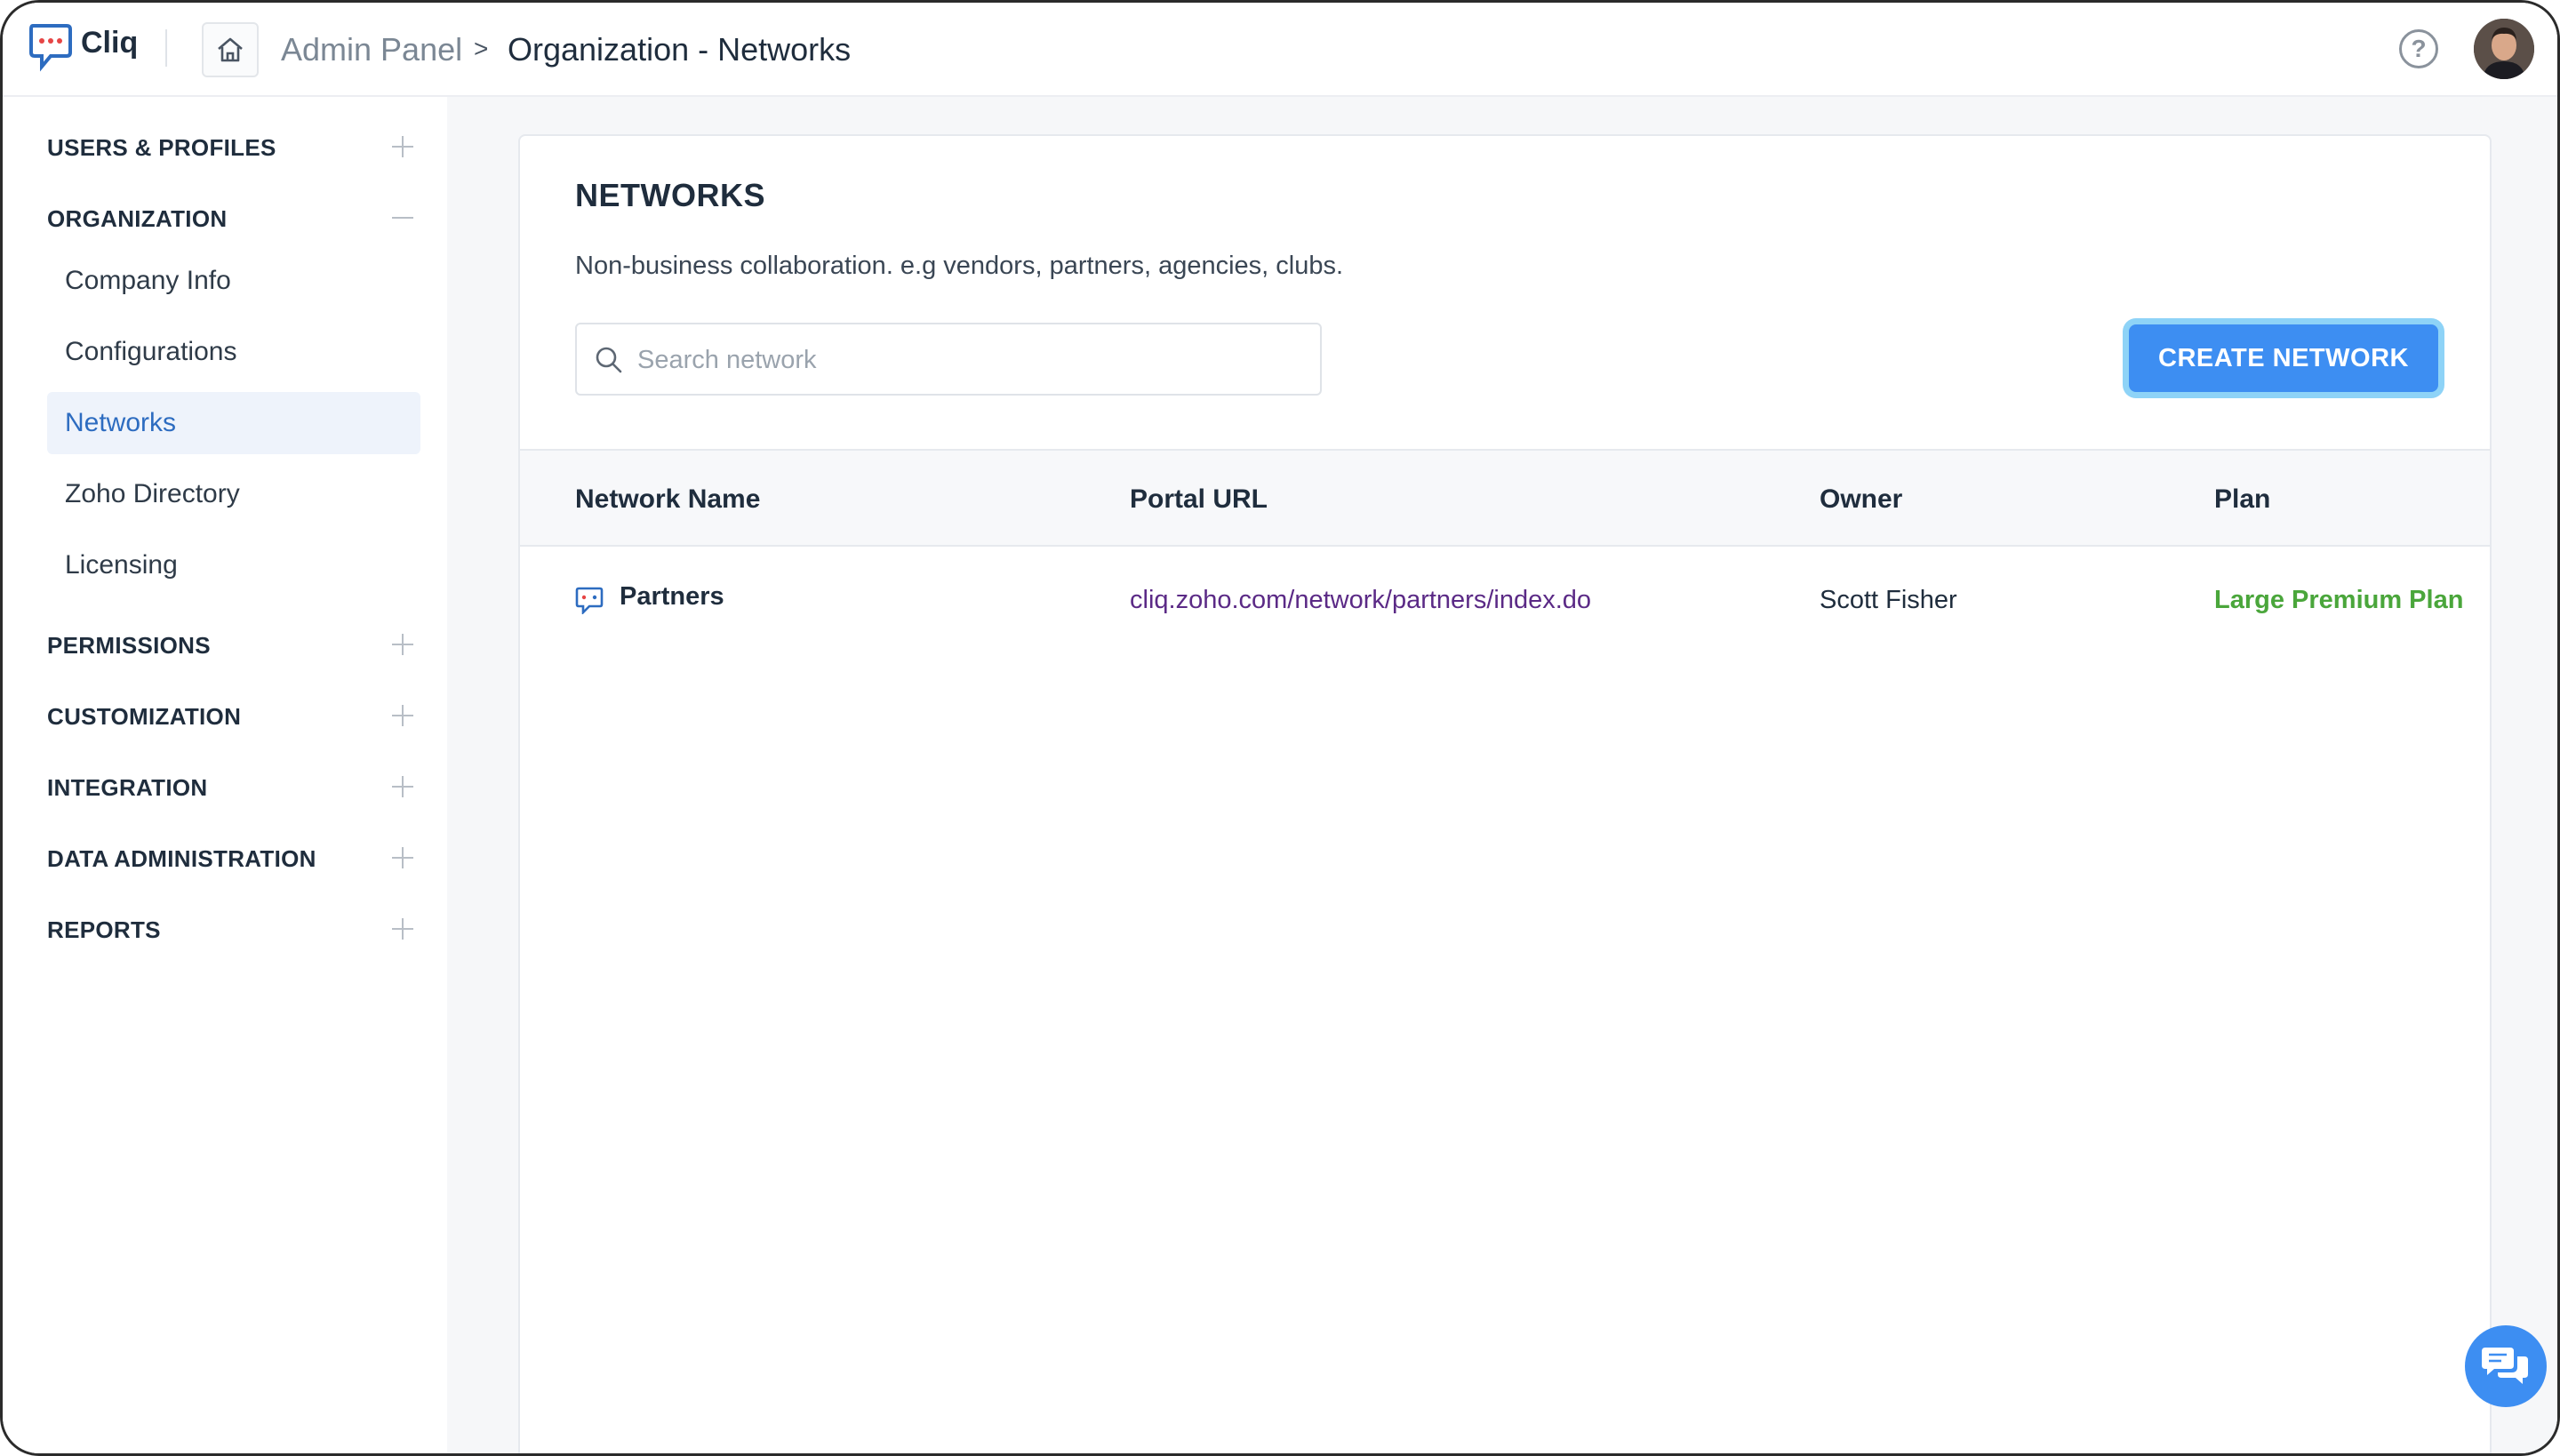 This screenshot has height=1456, width=2560. Describe the element at coordinates (1360, 600) in the screenshot. I see `portal-url-link: cliq.zoho.com/network/partners/index.do` at that location.